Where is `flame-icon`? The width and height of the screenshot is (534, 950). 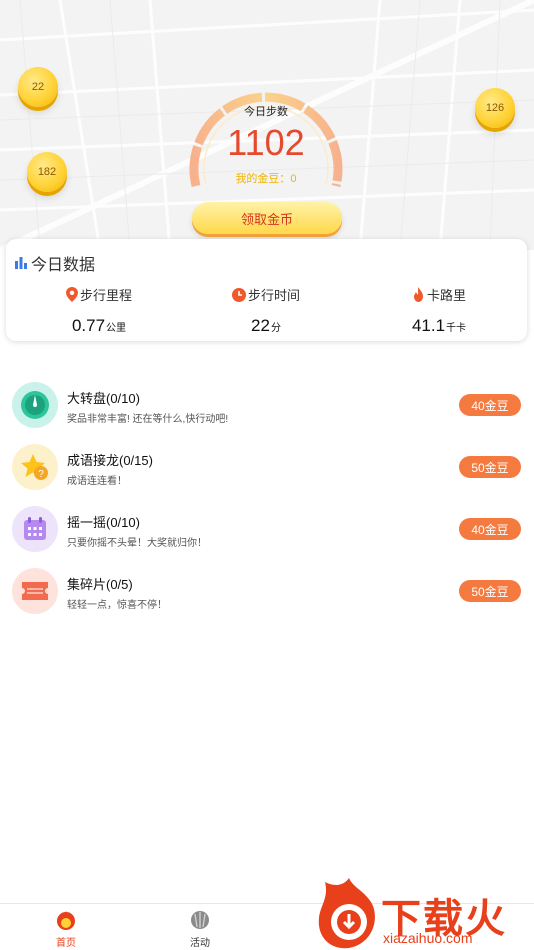 flame-icon is located at coordinates (418, 294).